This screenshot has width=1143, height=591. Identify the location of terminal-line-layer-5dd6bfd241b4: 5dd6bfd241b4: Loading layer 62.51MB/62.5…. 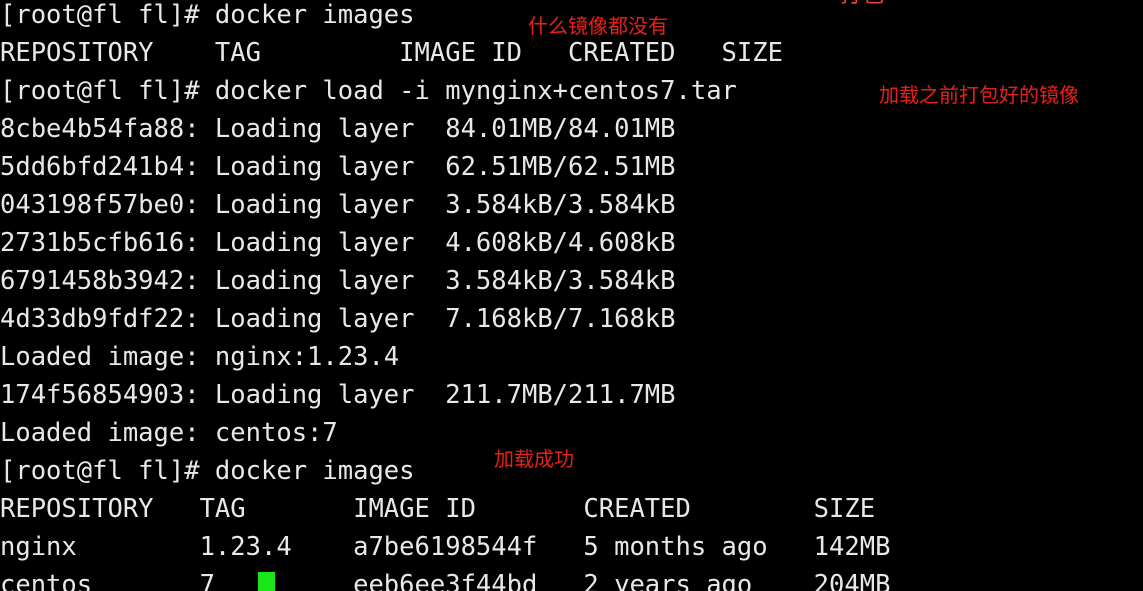
(338, 167).